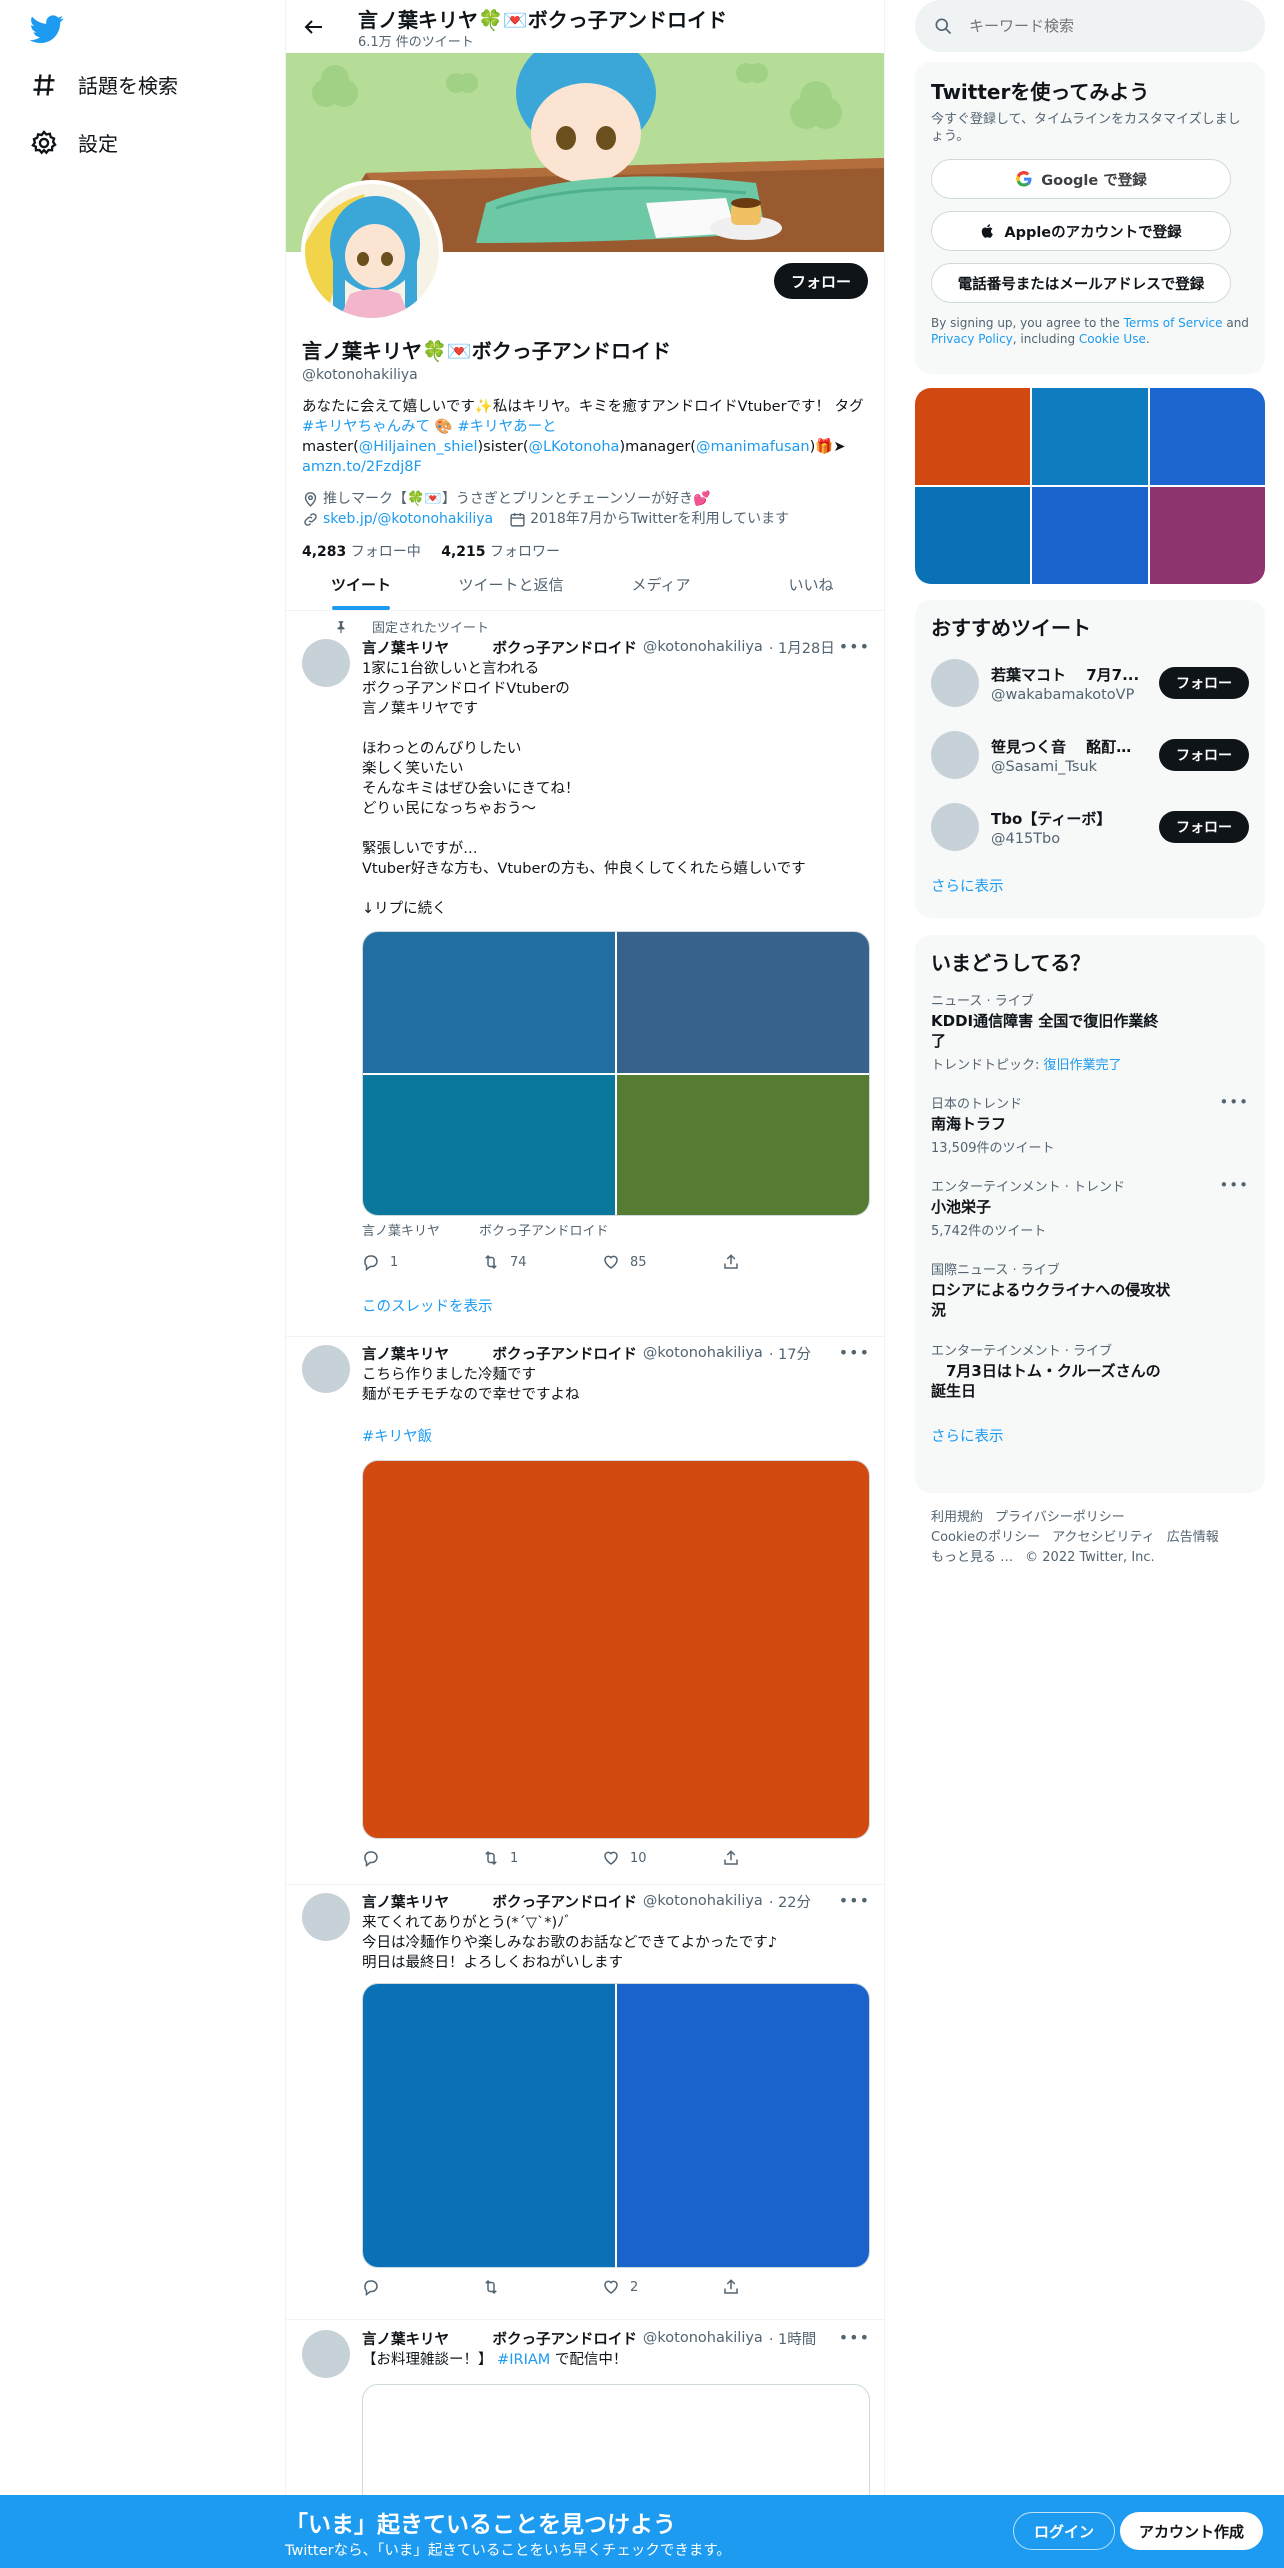  What do you see at coordinates (1090, 755) in the screenshot?
I see `recommended-user: 笹見つく音 酩酊O... @Sasami_Tsuk フォロー` at bounding box center [1090, 755].